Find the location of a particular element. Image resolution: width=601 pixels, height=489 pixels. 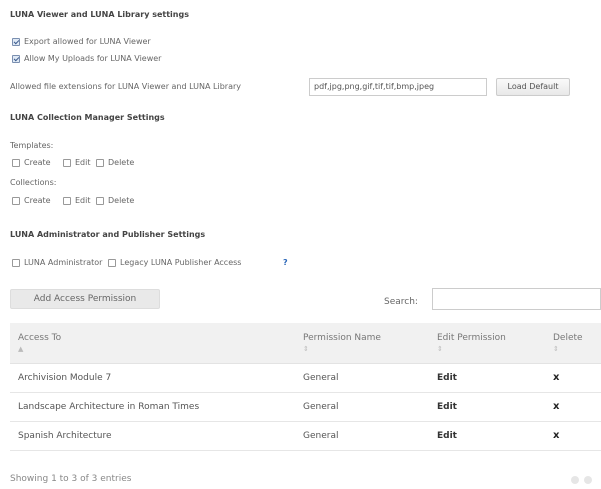

column-delete: Delete ⇕ is located at coordinates (573, 343).